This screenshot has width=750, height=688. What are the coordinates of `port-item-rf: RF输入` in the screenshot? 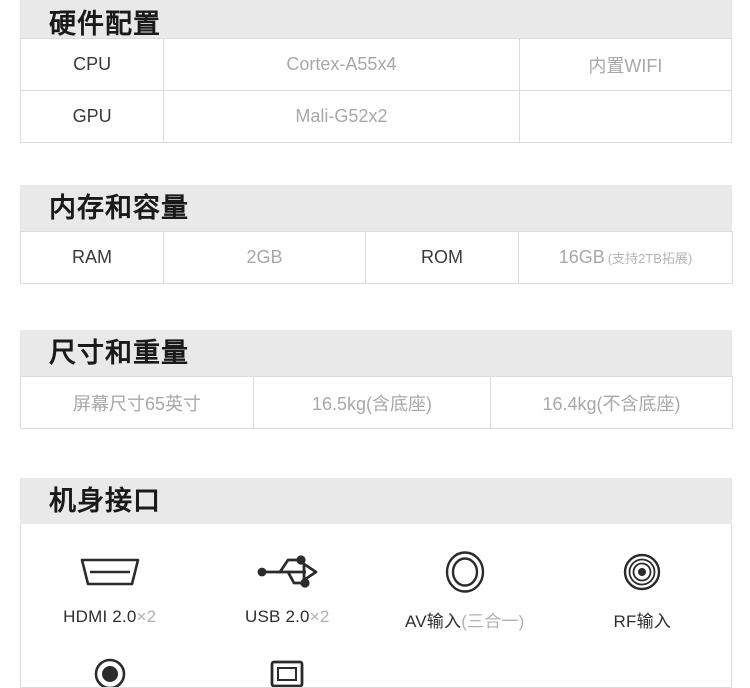 It's located at (643, 589).